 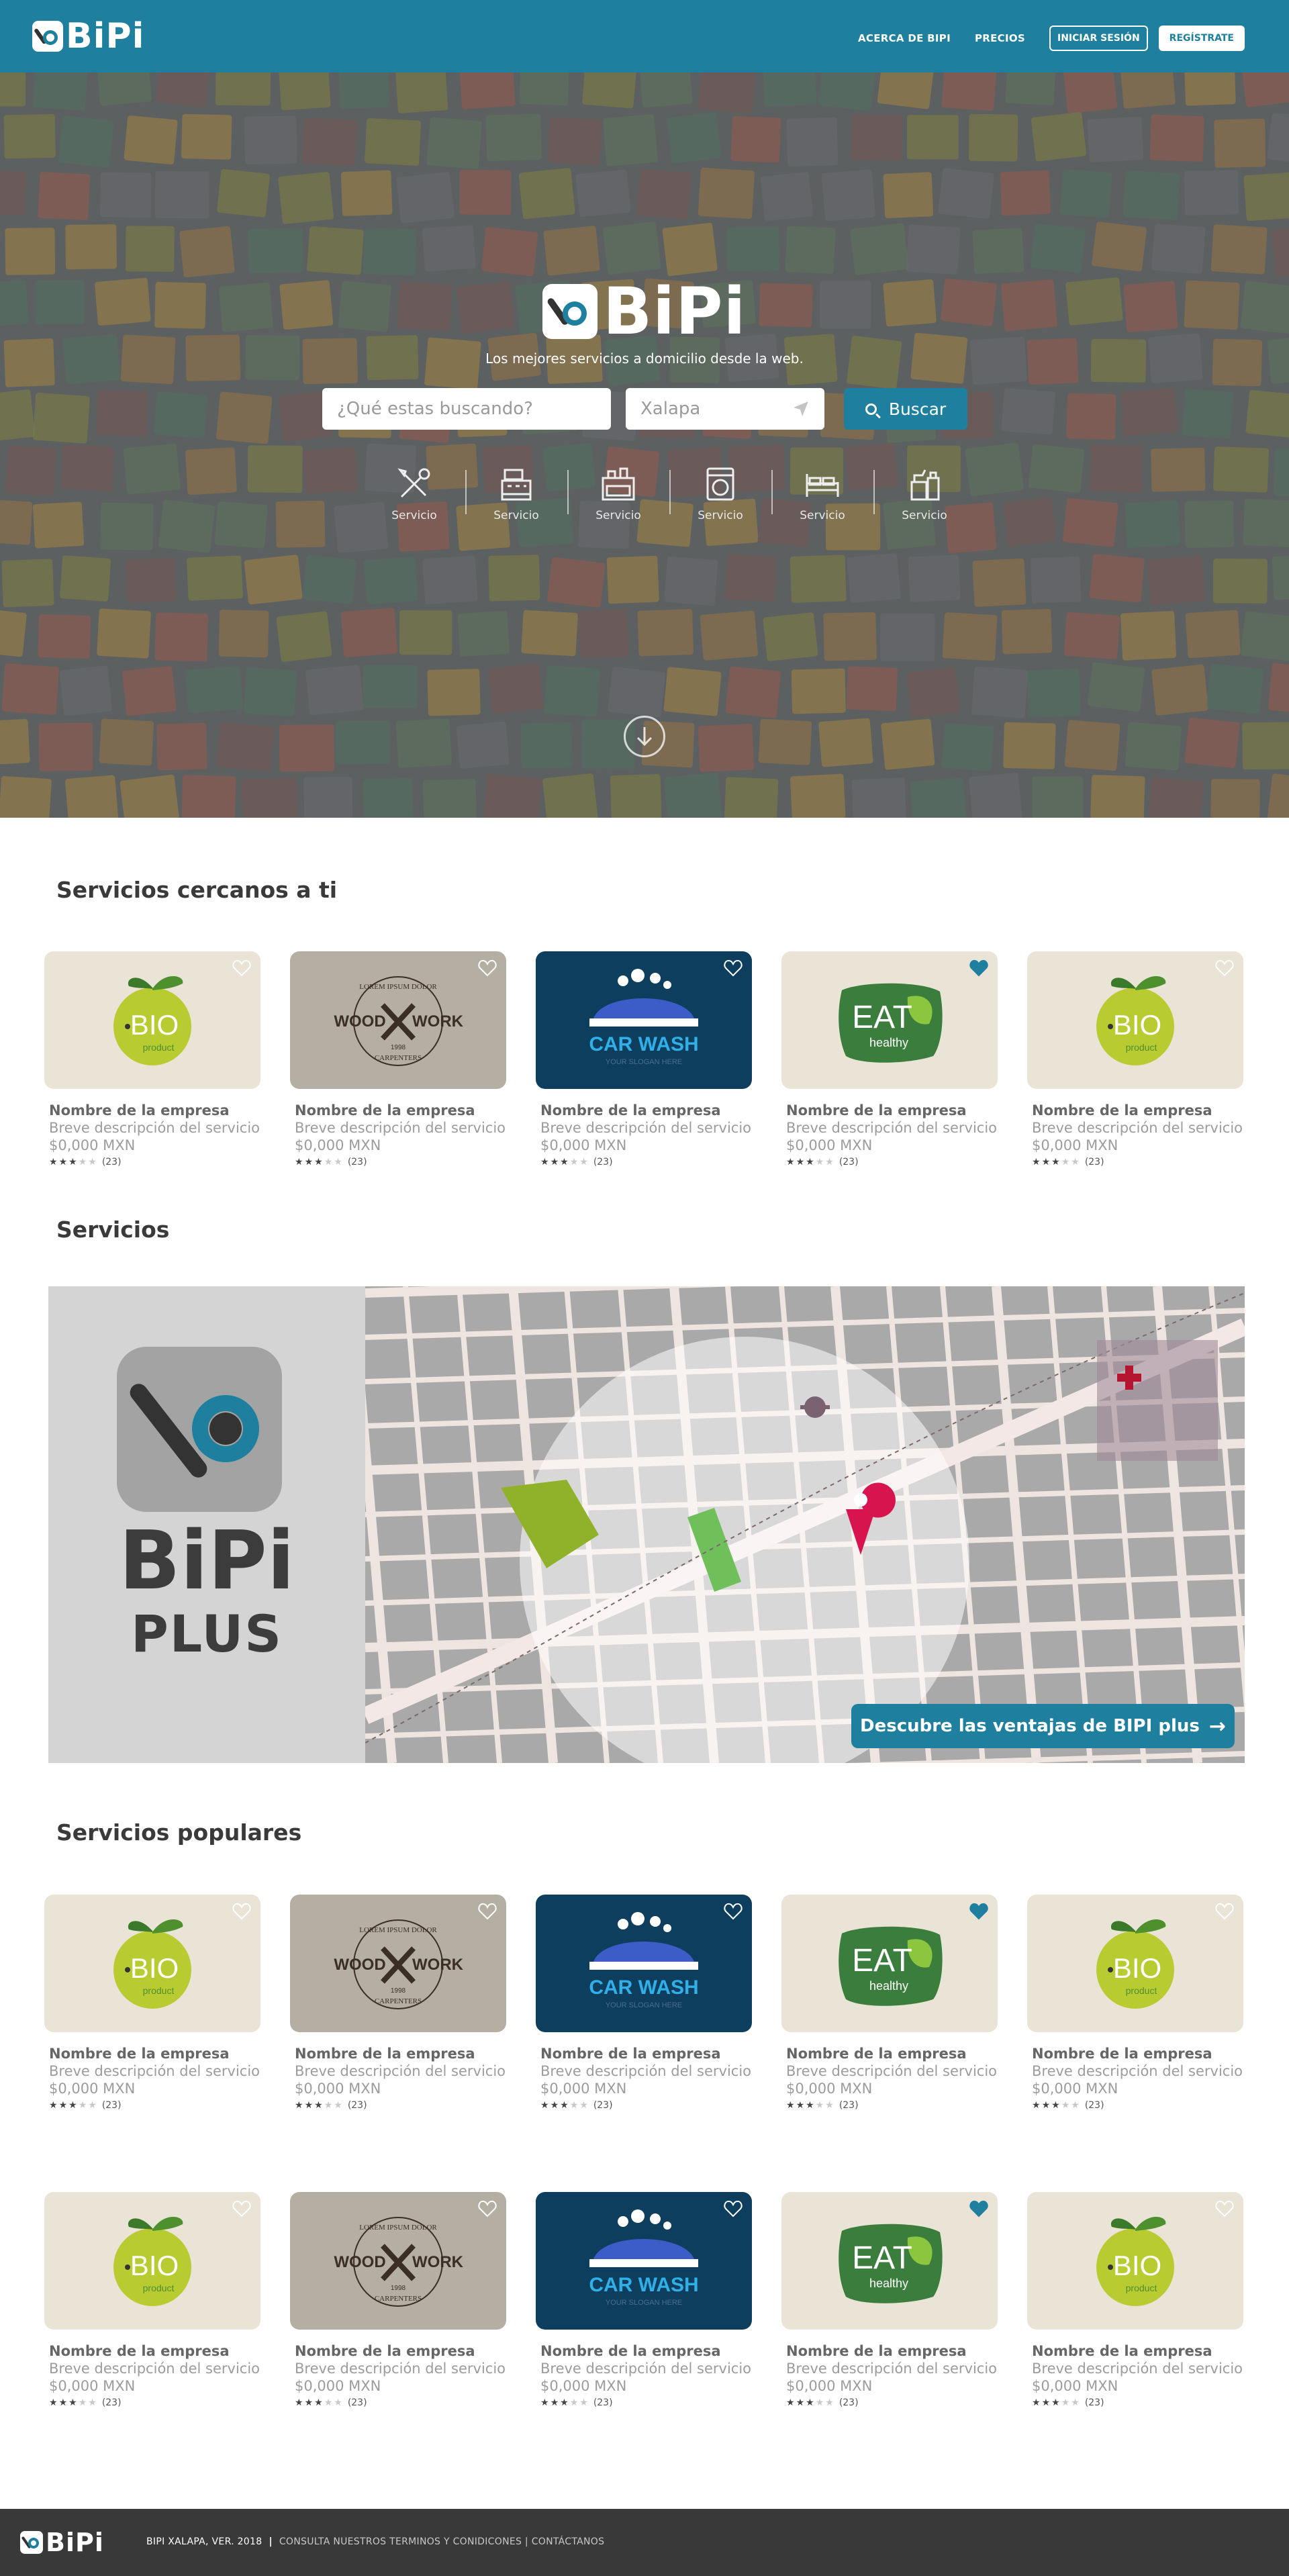 What do you see at coordinates (62, 2542) in the screenshot?
I see `footer-logo: BiPi` at bounding box center [62, 2542].